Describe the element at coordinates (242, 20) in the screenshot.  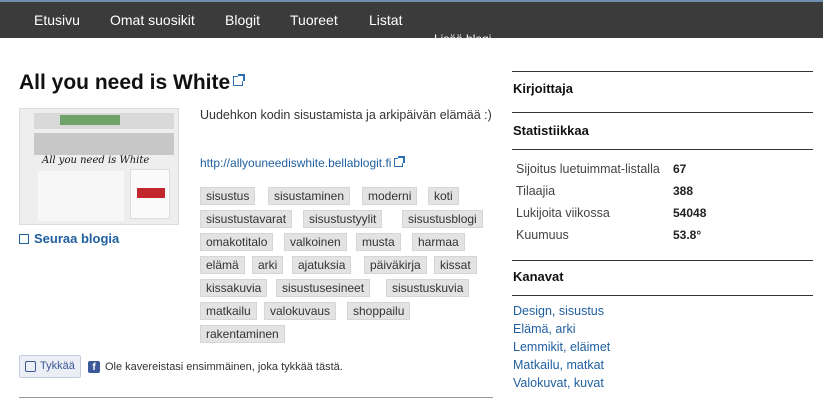
I see `nav-blogit: Blogit` at that location.